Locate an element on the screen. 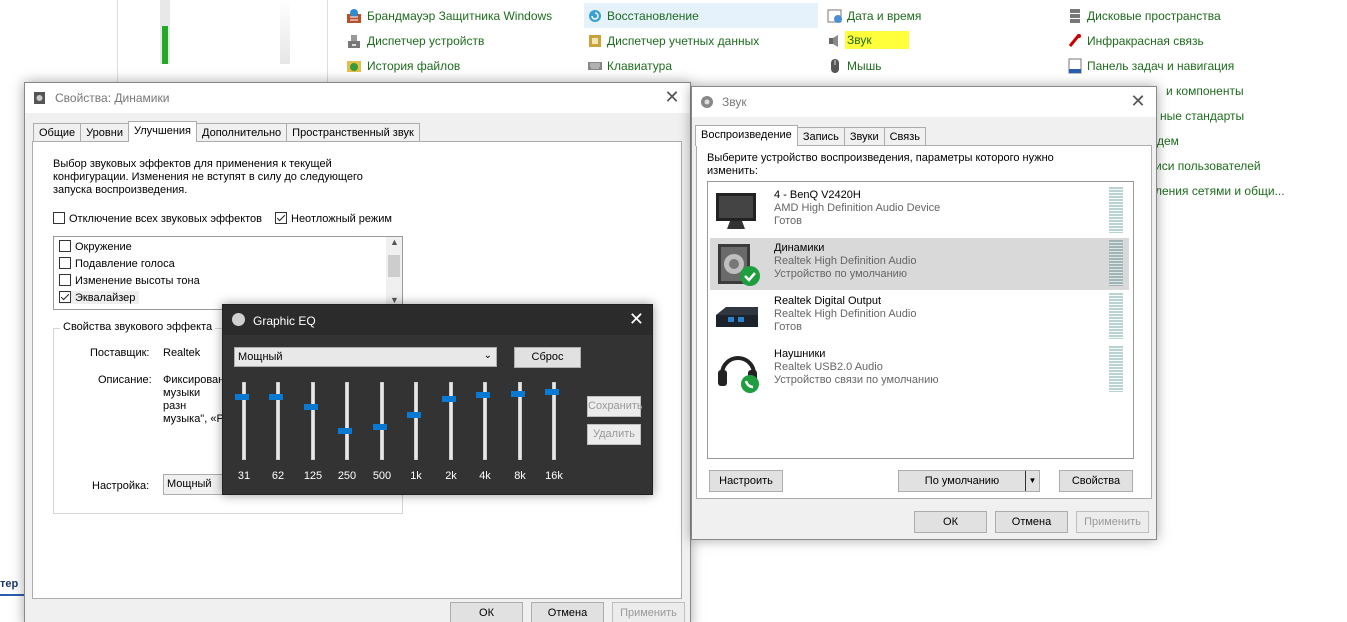 The height and width of the screenshot is (622, 1347). link-keyboard: Клавиатура is located at coordinates (639, 66).